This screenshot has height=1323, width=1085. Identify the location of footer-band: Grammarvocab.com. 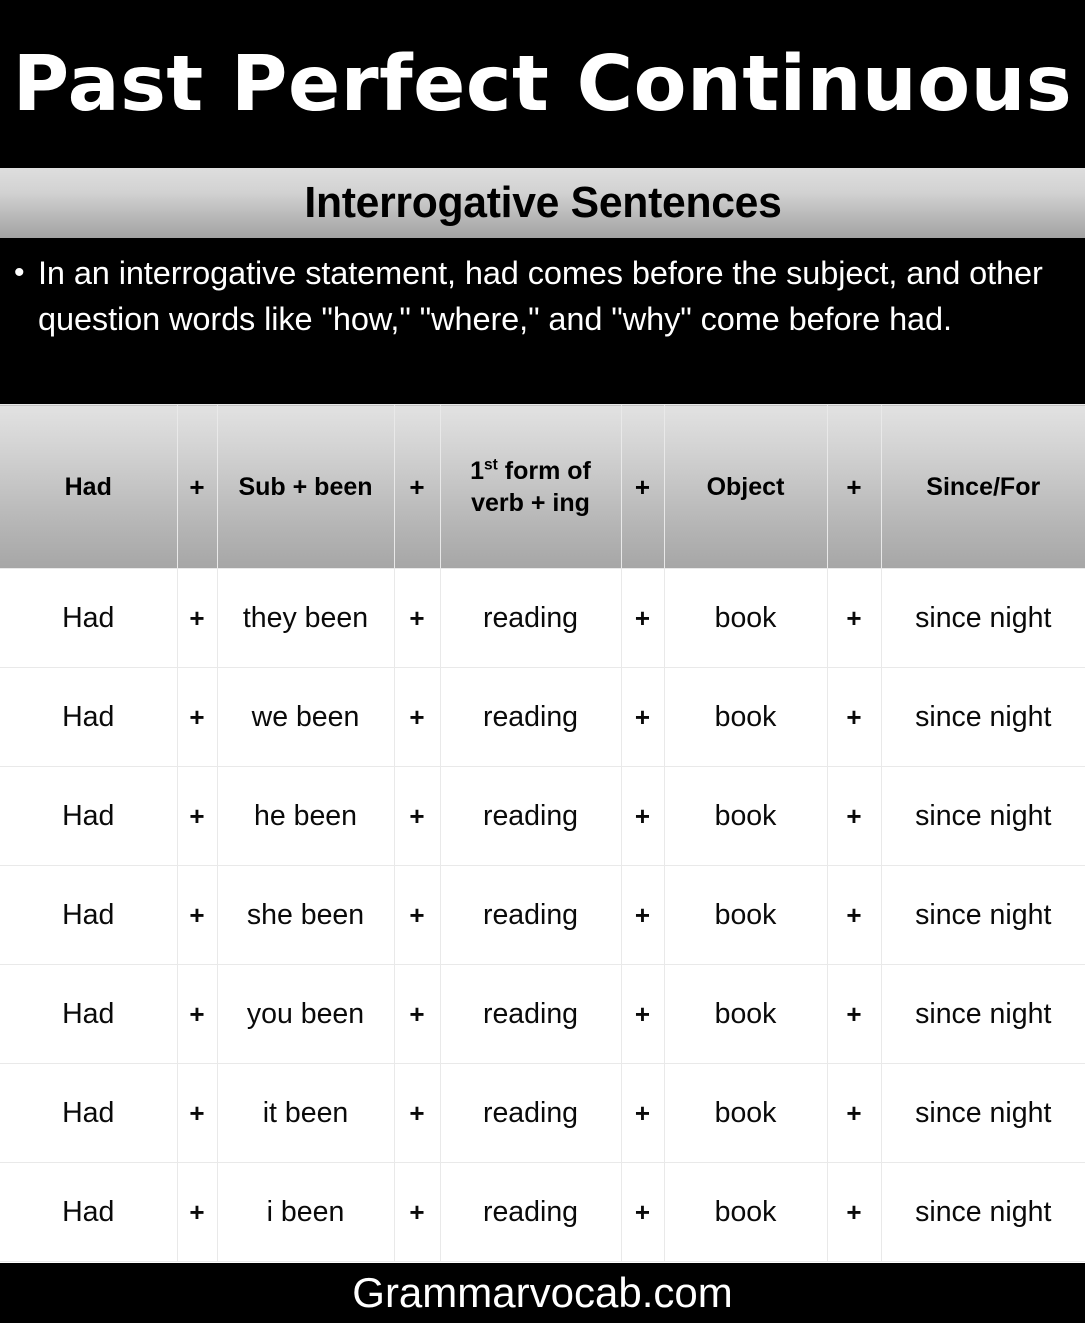
(542, 1293).